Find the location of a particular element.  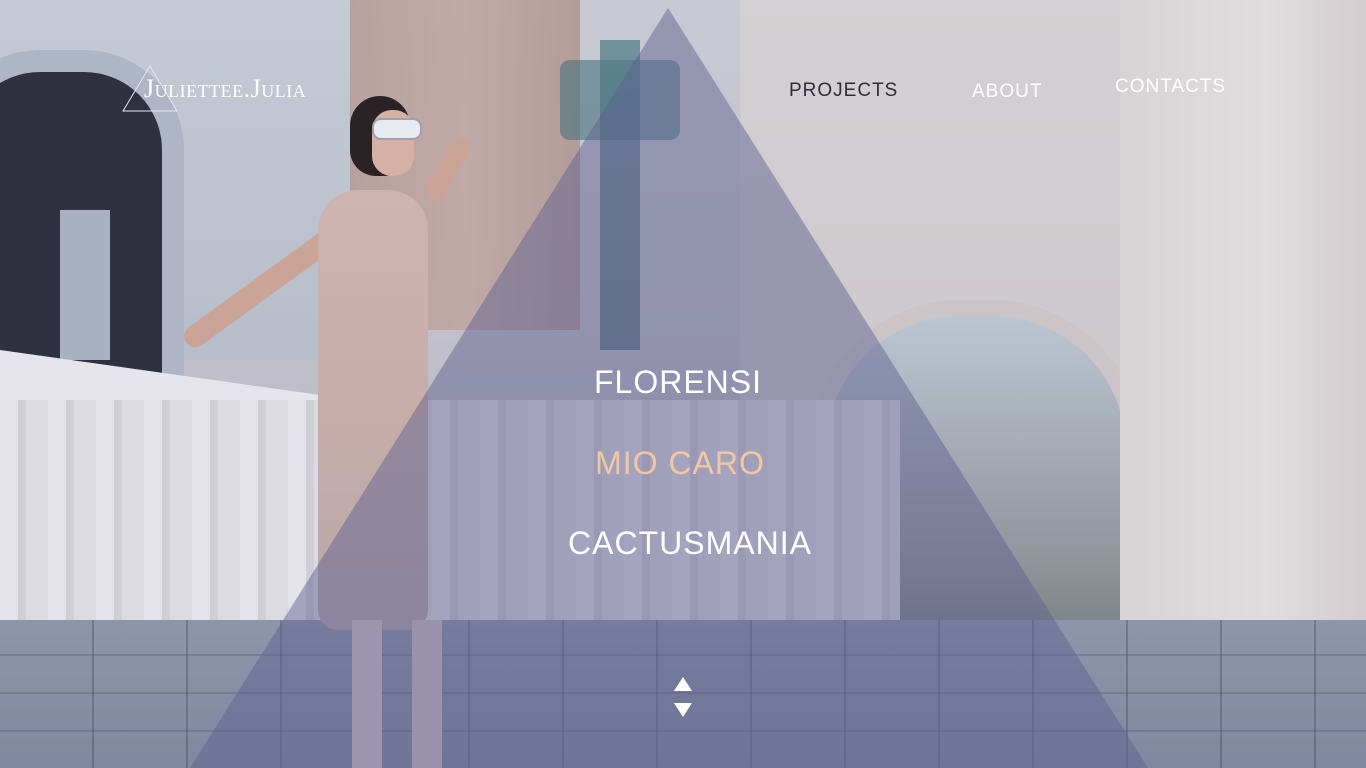

nav-projects-link: PROJECTS is located at coordinates (843, 91).